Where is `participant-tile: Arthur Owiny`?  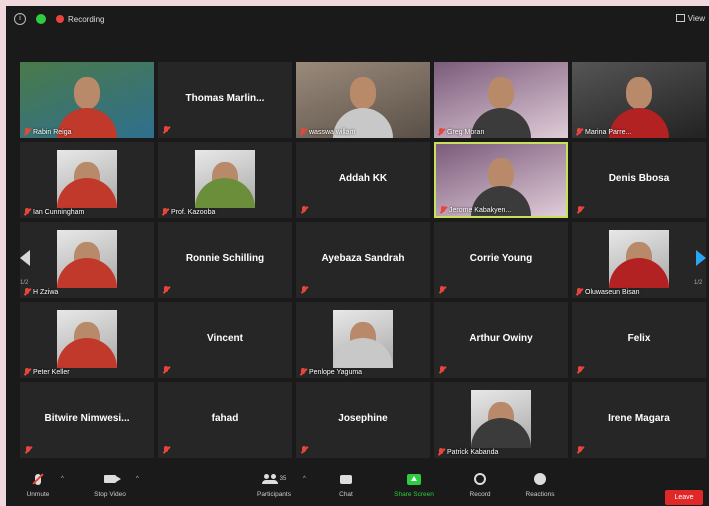 participant-tile: Arthur Owiny is located at coordinates (501, 340).